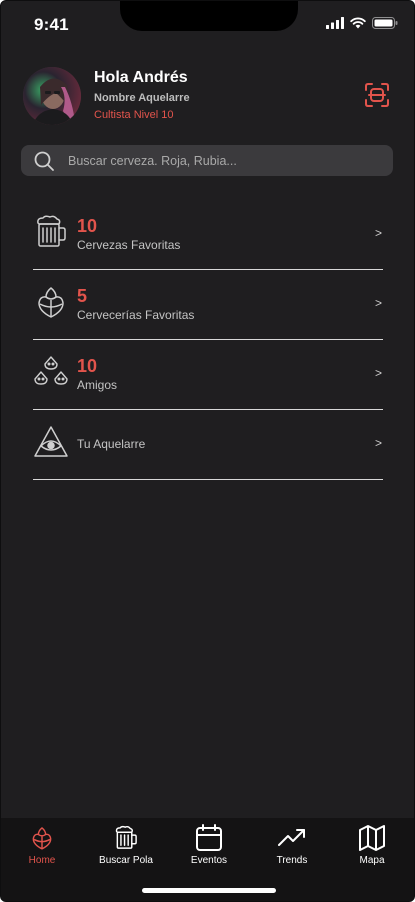 This screenshot has width=415, height=902. What do you see at coordinates (208, 234) in the screenshot?
I see `list-item-favorite-beers: 10 Cervezas Favoritas >` at bounding box center [208, 234].